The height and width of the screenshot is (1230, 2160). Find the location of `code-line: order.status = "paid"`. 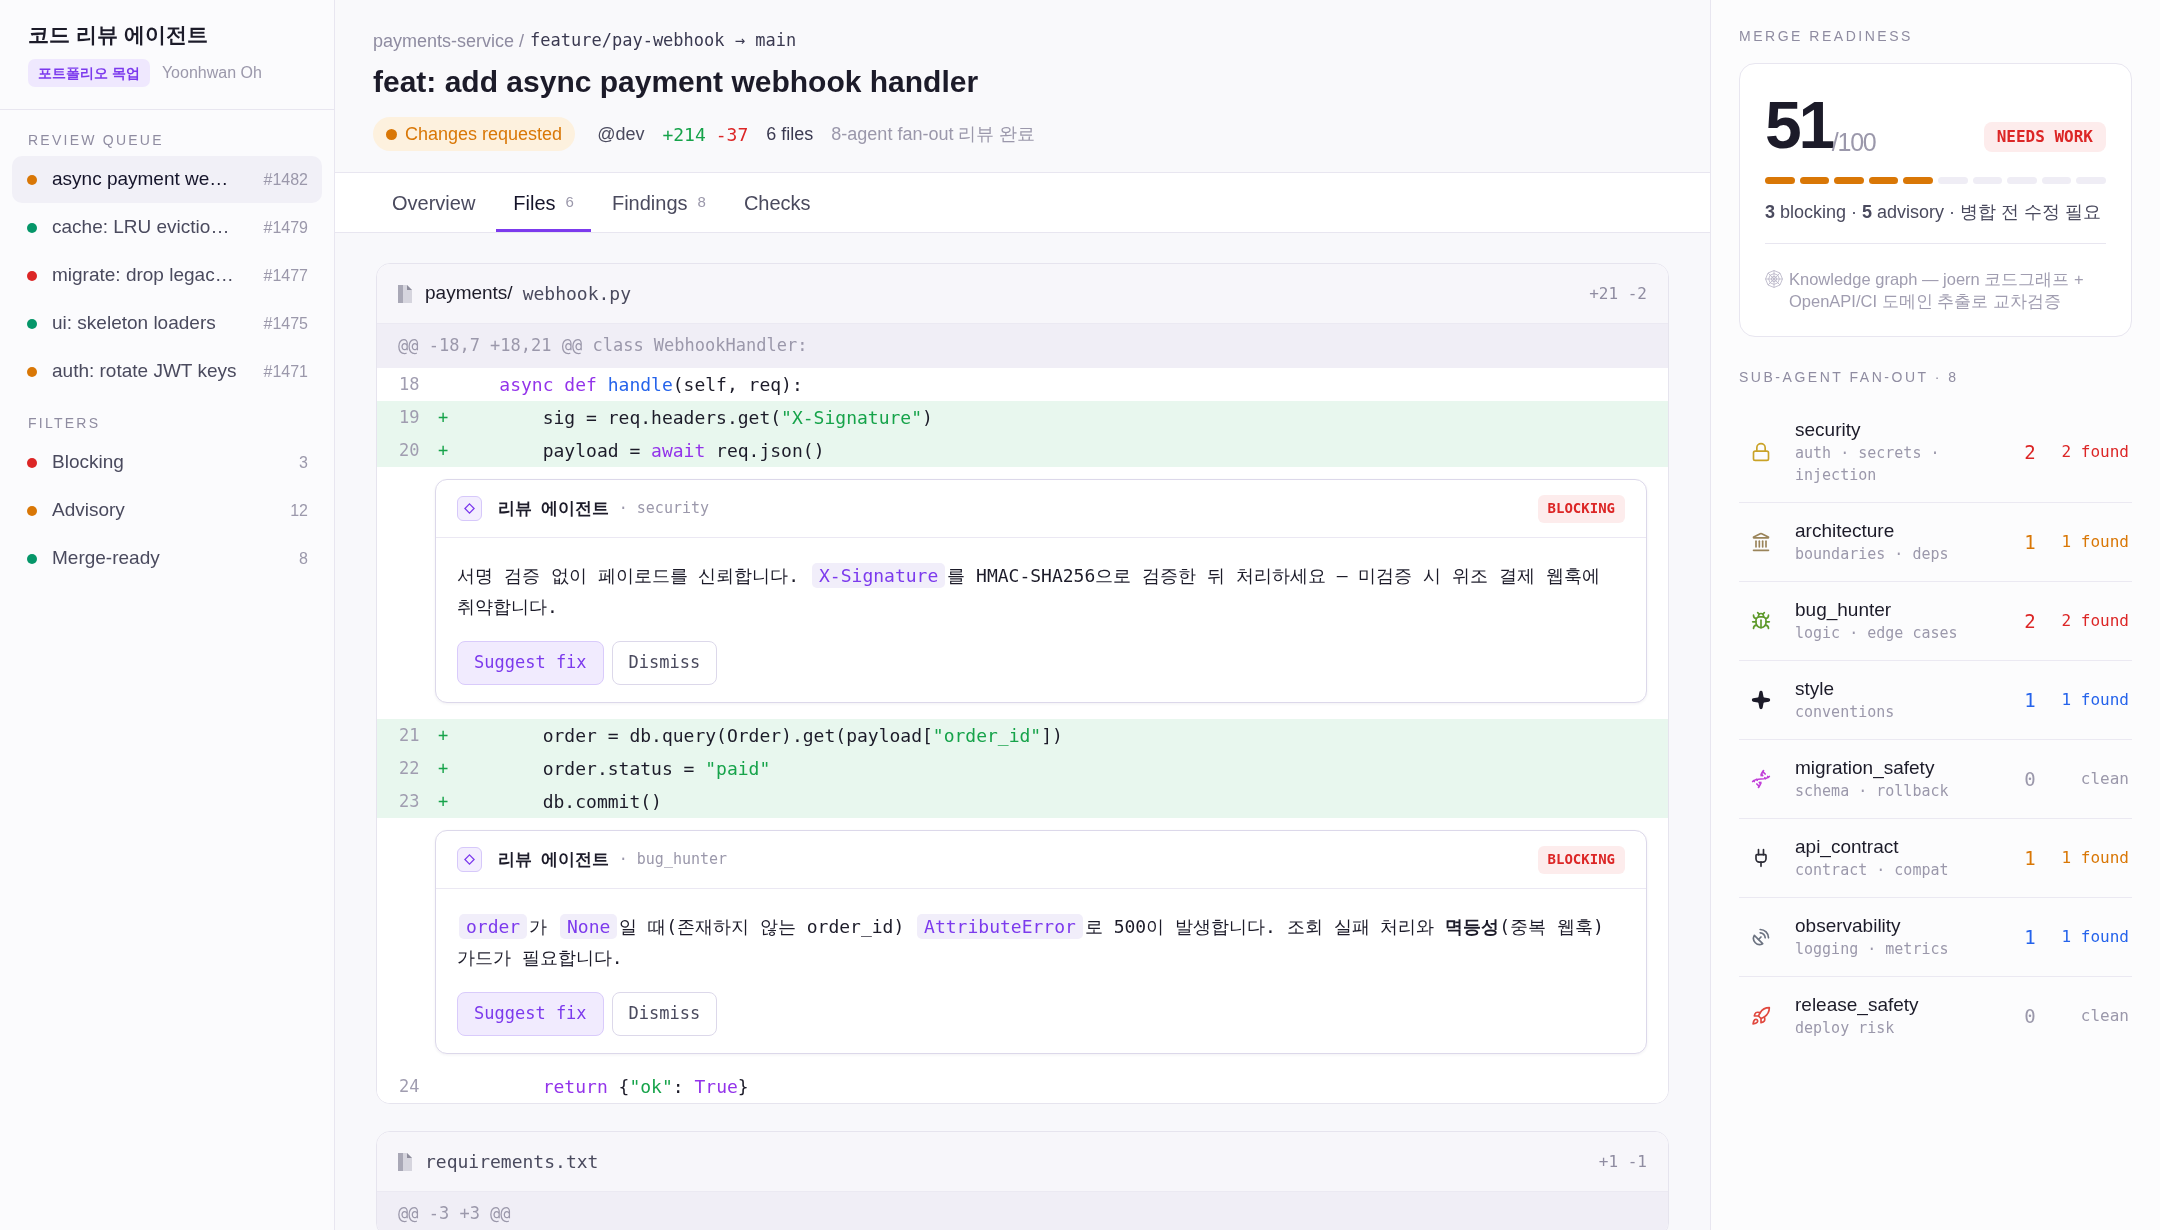

code-line: order.status = "paid" is located at coordinates (656, 769).